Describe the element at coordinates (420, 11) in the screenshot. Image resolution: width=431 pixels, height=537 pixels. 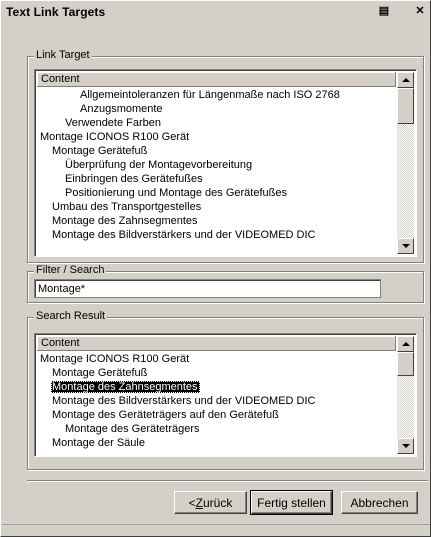
I see `close-icon: ✕` at that location.